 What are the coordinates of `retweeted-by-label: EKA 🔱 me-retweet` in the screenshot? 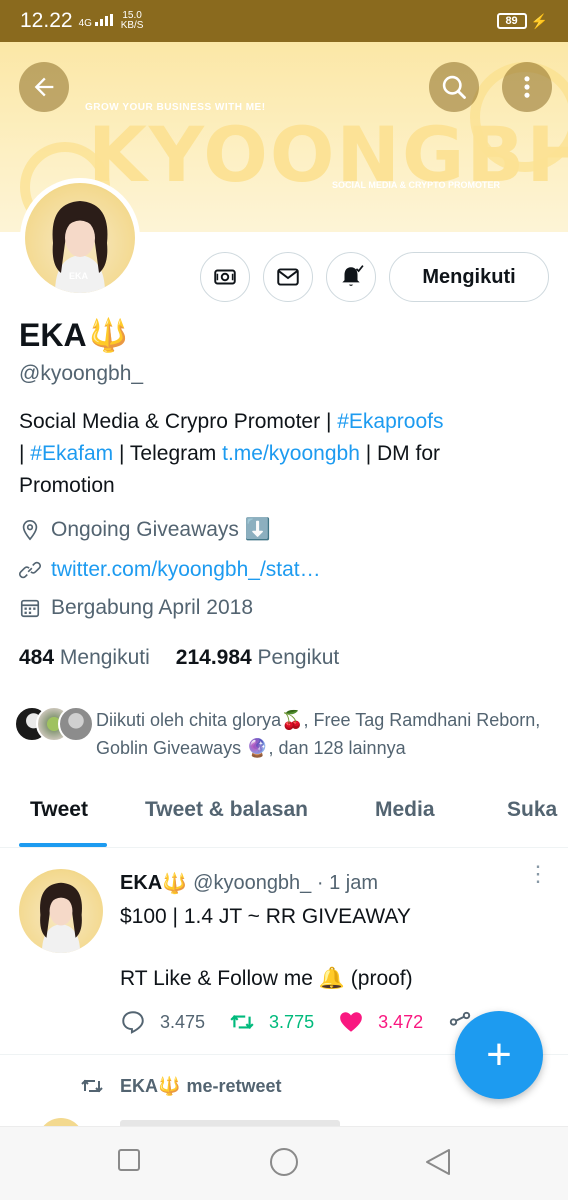 It's located at (180, 1086).